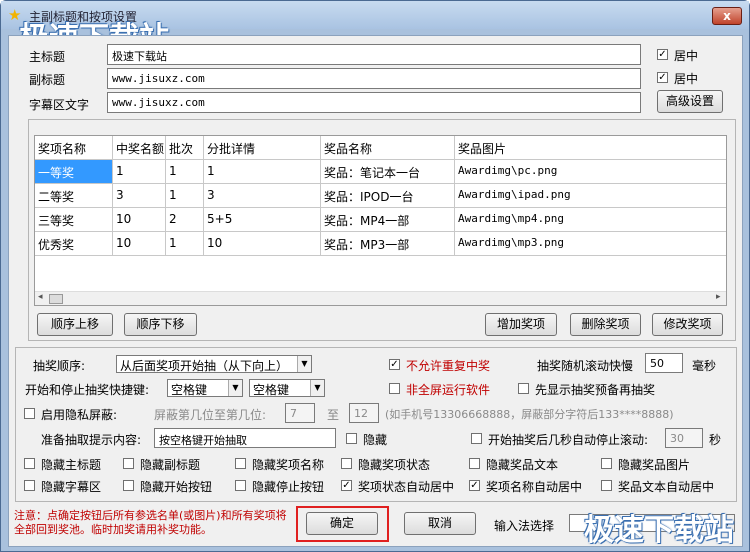 The image size is (750, 552). What do you see at coordinates (189, 390) in the screenshot?
I see `start-hotkey-value: 空格键` at bounding box center [189, 390].